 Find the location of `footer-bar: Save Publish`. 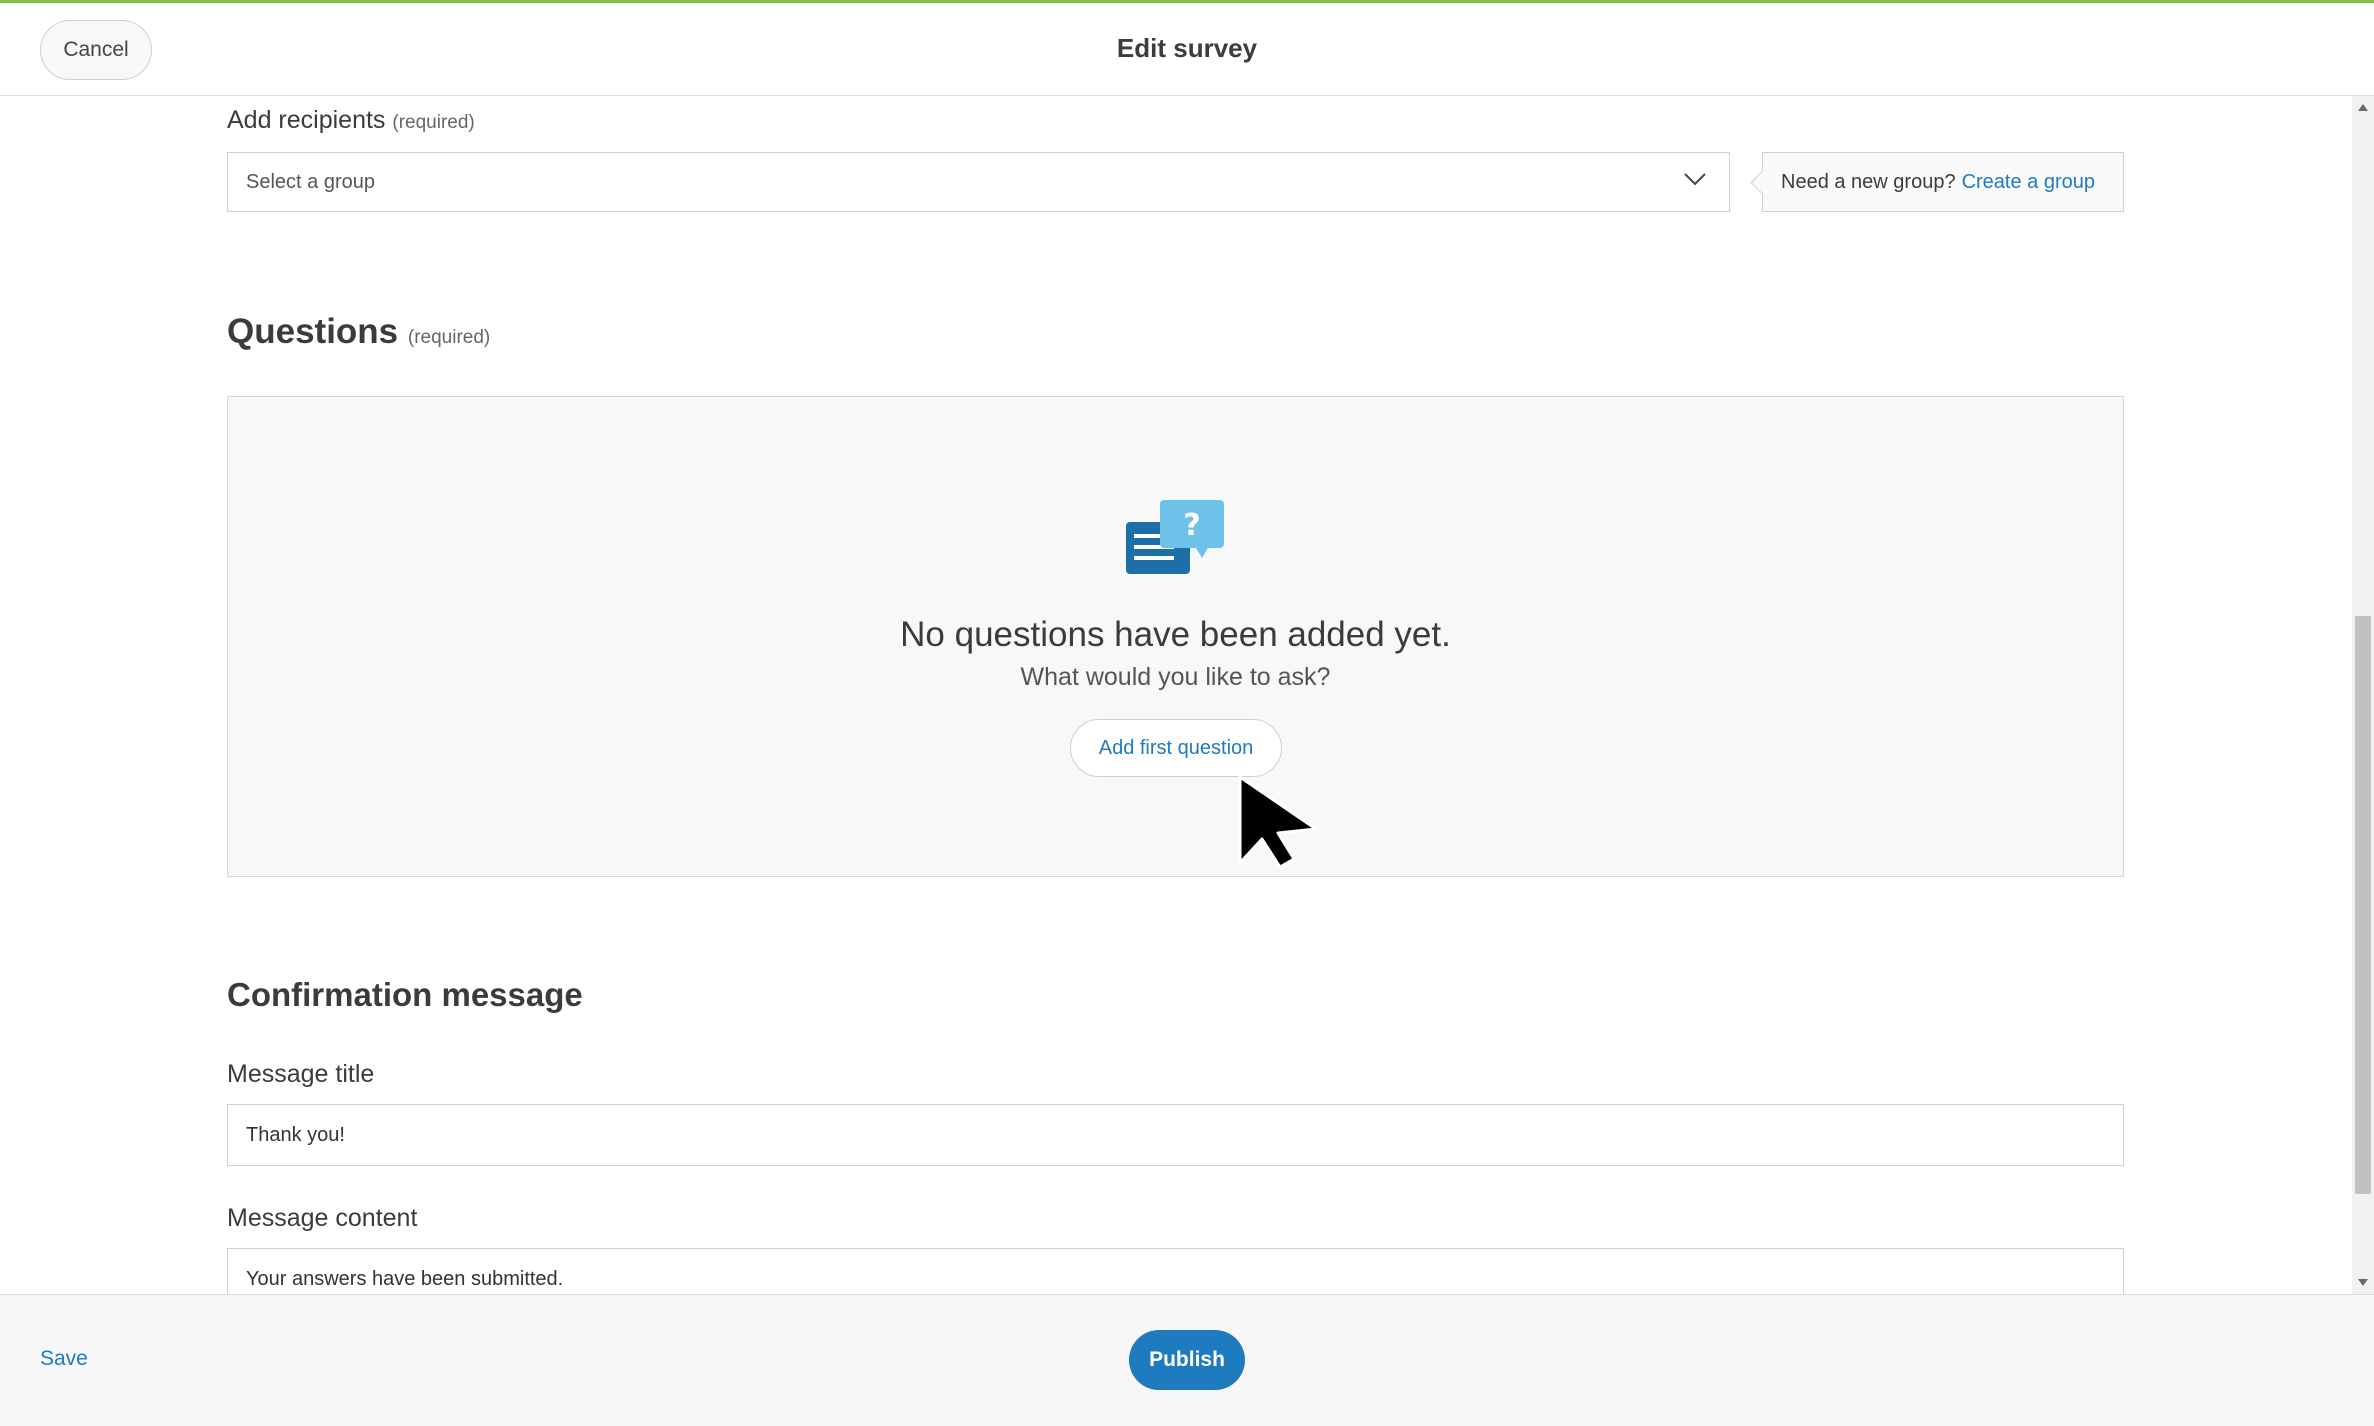

footer-bar: Save Publish is located at coordinates (1187, 1360).